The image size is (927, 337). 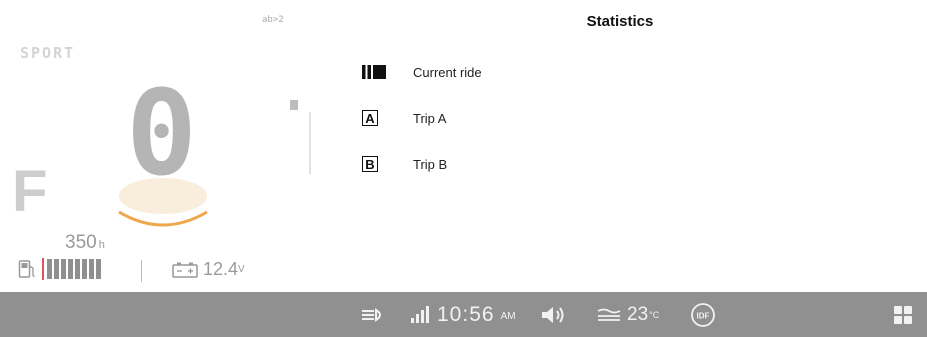 I want to click on trip-a-letter: A, so click(x=370, y=118).